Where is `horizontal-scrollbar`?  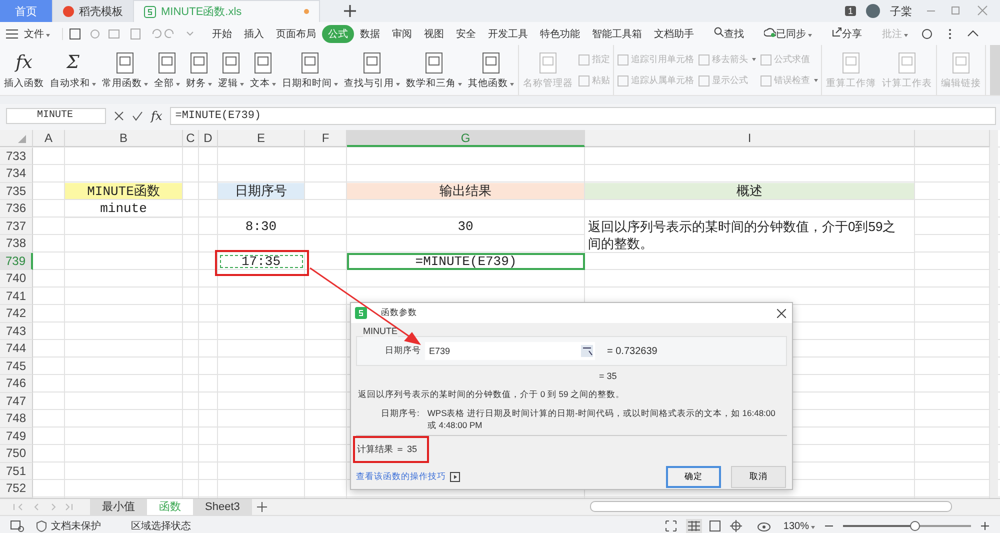 horizontal-scrollbar is located at coordinates (771, 506).